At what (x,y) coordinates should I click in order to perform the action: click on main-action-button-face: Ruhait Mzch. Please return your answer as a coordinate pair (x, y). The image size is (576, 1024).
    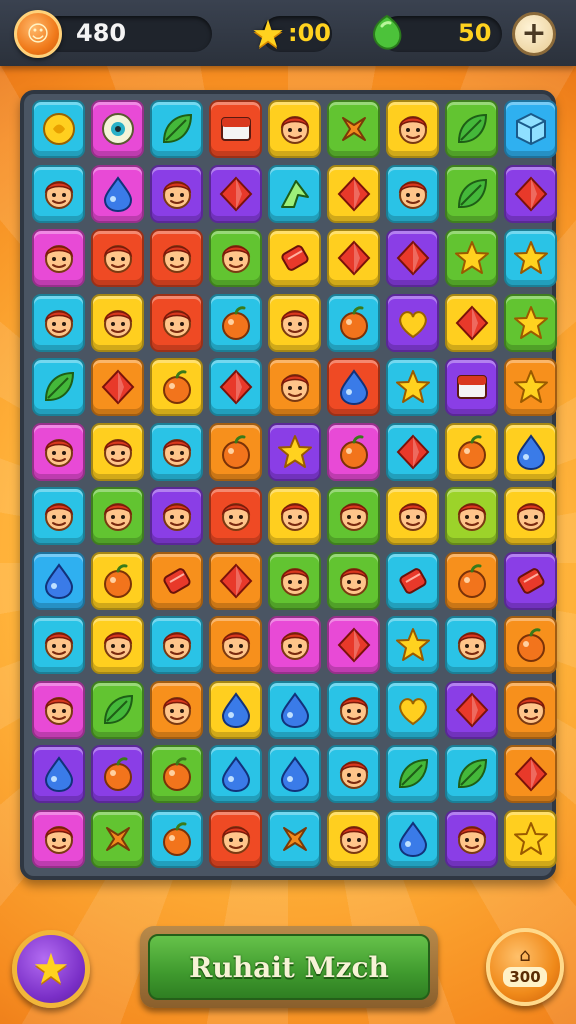
    Looking at the image, I should click on (289, 967).